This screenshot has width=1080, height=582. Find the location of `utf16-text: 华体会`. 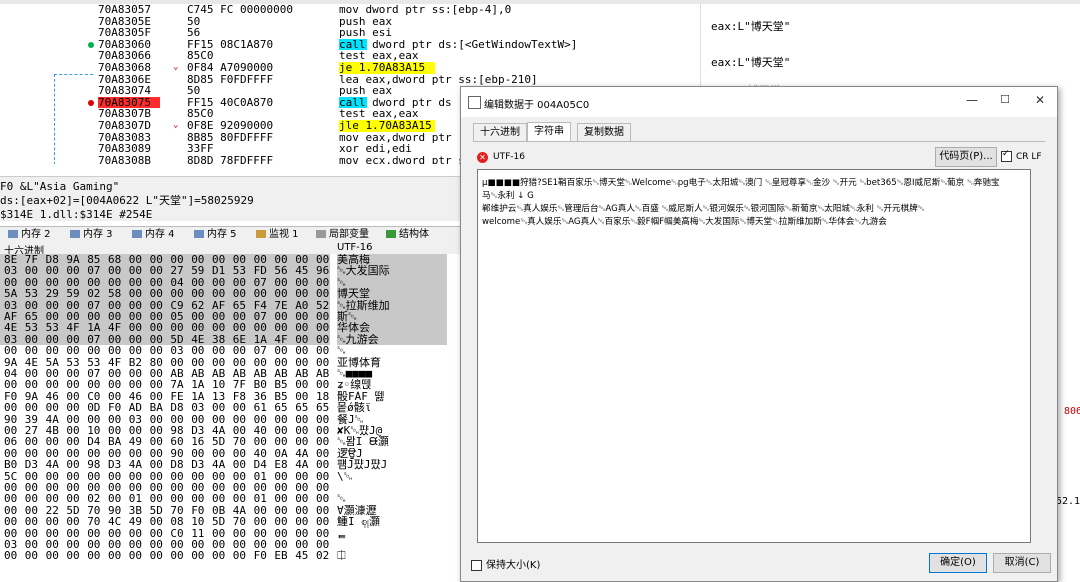

utf16-text: 华体会 is located at coordinates (397, 327).